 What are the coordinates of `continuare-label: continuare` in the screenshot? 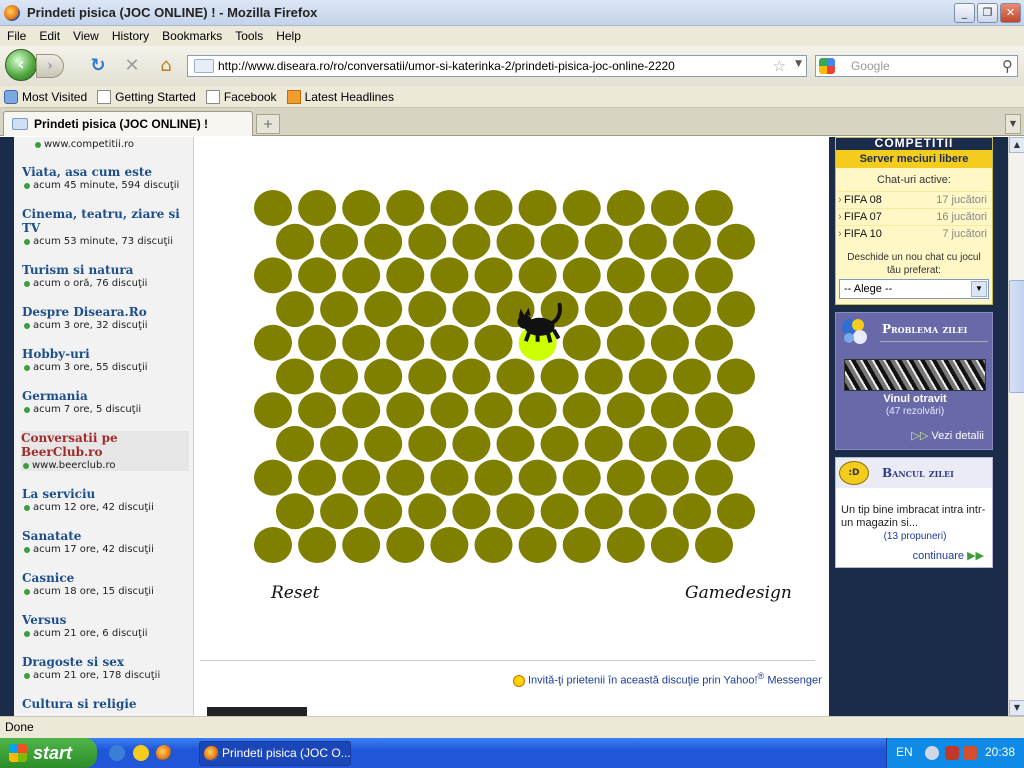 It's located at (938, 556).